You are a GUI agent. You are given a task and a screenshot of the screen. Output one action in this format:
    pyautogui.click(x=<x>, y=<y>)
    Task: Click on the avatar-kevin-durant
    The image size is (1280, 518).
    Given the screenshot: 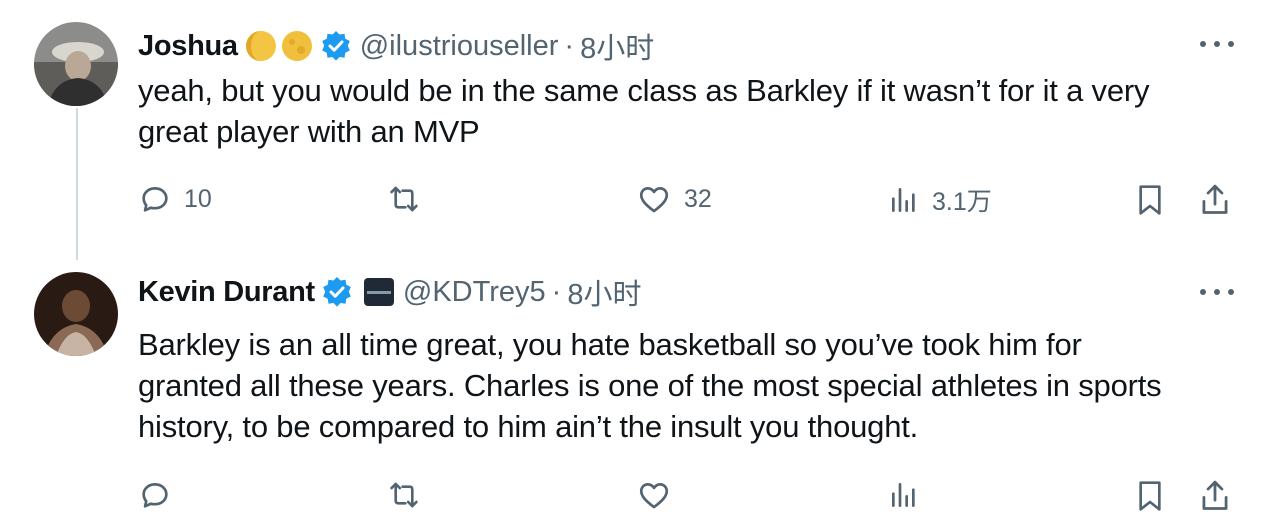 What is the action you would take?
    pyautogui.click(x=76, y=314)
    